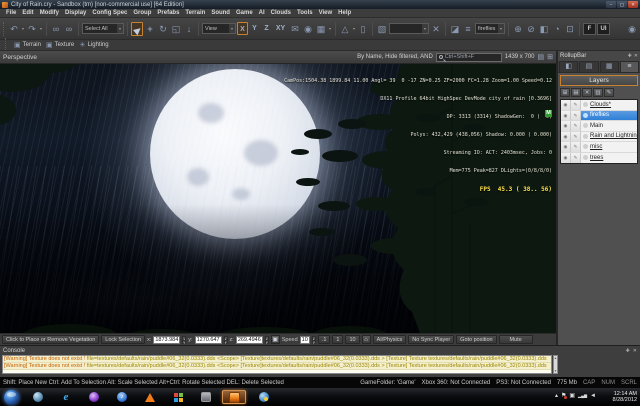 The image size is (640, 406). I want to click on menu-group: Group, so click(142, 13).